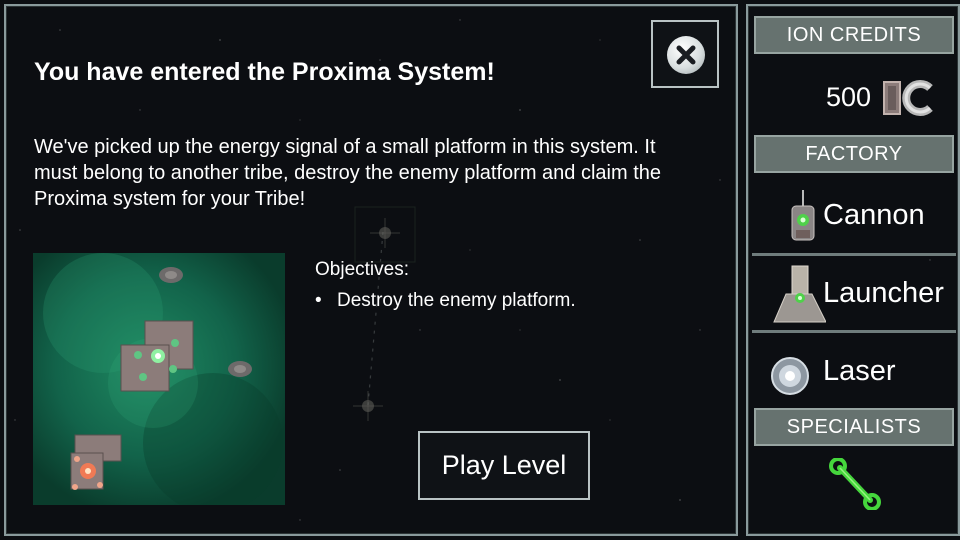 This screenshot has height=540, width=960. What do you see at coordinates (883, 293) in the screenshot?
I see `factory-item-label: Launcher` at bounding box center [883, 293].